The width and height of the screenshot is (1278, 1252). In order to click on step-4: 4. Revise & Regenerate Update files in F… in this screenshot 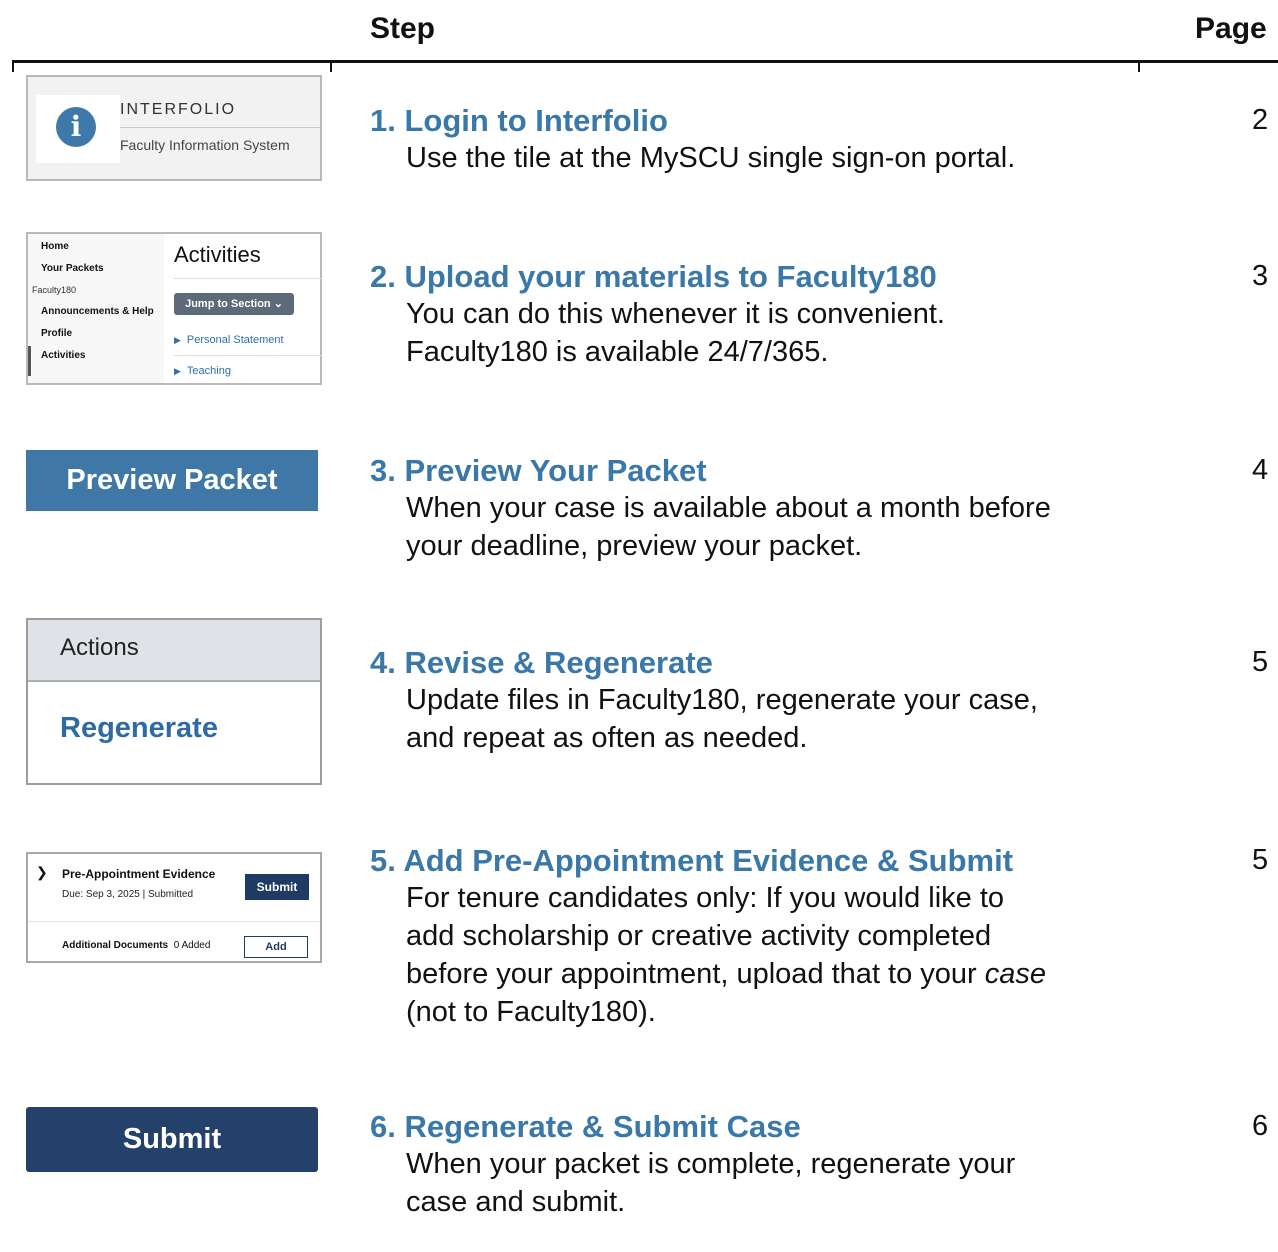, I will do `click(750, 700)`.